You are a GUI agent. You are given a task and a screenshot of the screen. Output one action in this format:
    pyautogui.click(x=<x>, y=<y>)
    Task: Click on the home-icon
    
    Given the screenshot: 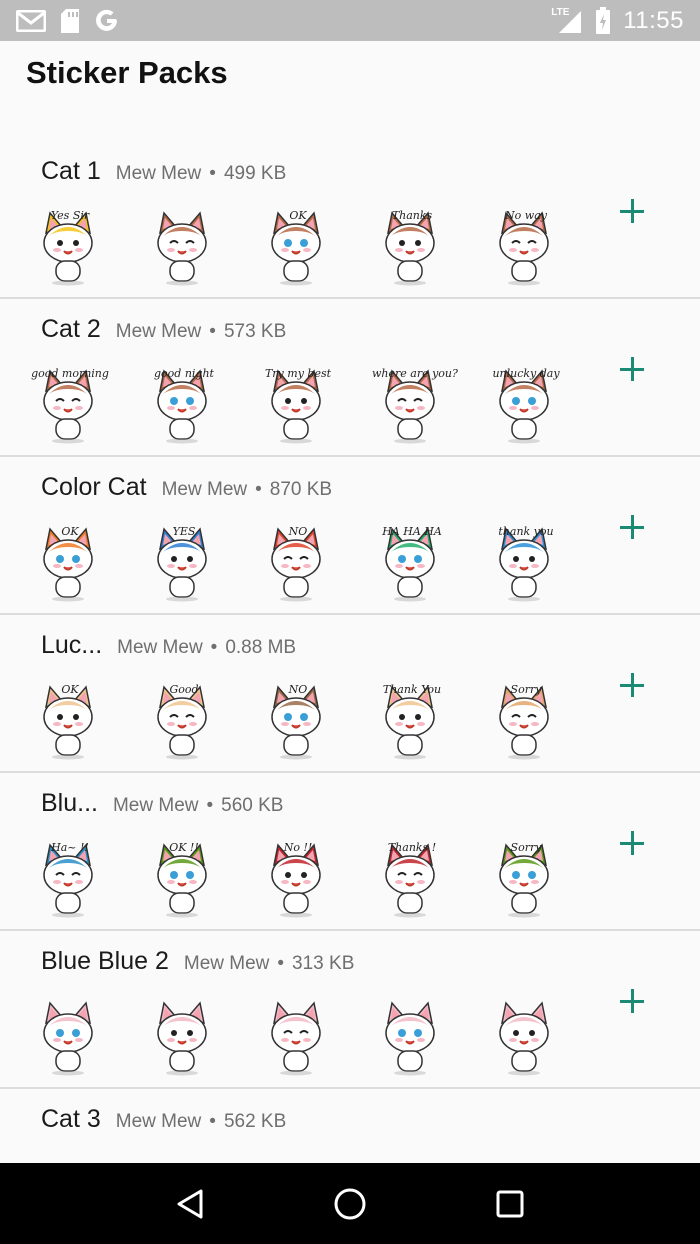 What is the action you would take?
    pyautogui.click(x=350, y=1203)
    